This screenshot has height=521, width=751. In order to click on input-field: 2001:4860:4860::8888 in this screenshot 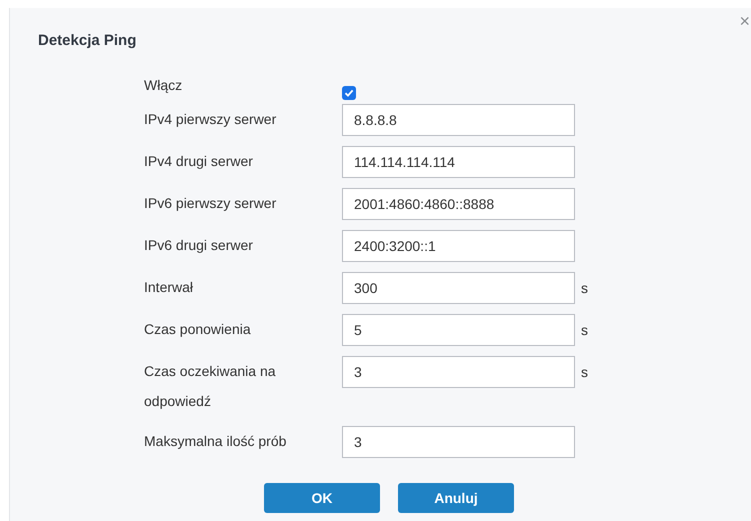, I will do `click(458, 204)`.